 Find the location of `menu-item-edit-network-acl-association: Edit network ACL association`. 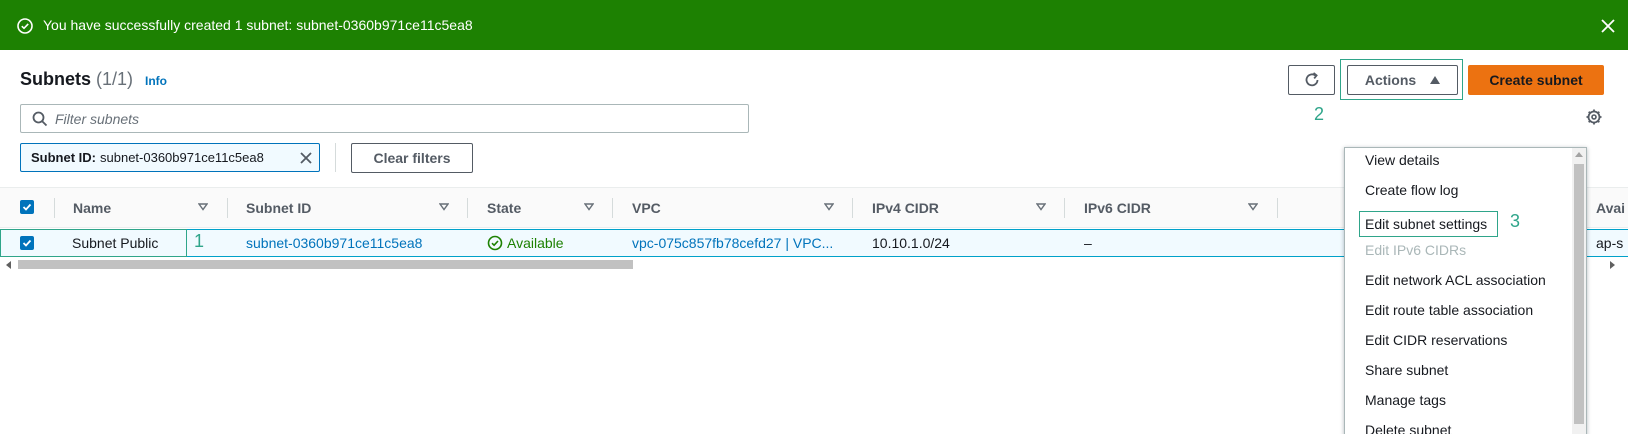

menu-item-edit-network-acl-association: Edit network ACL association is located at coordinates (1459, 280).